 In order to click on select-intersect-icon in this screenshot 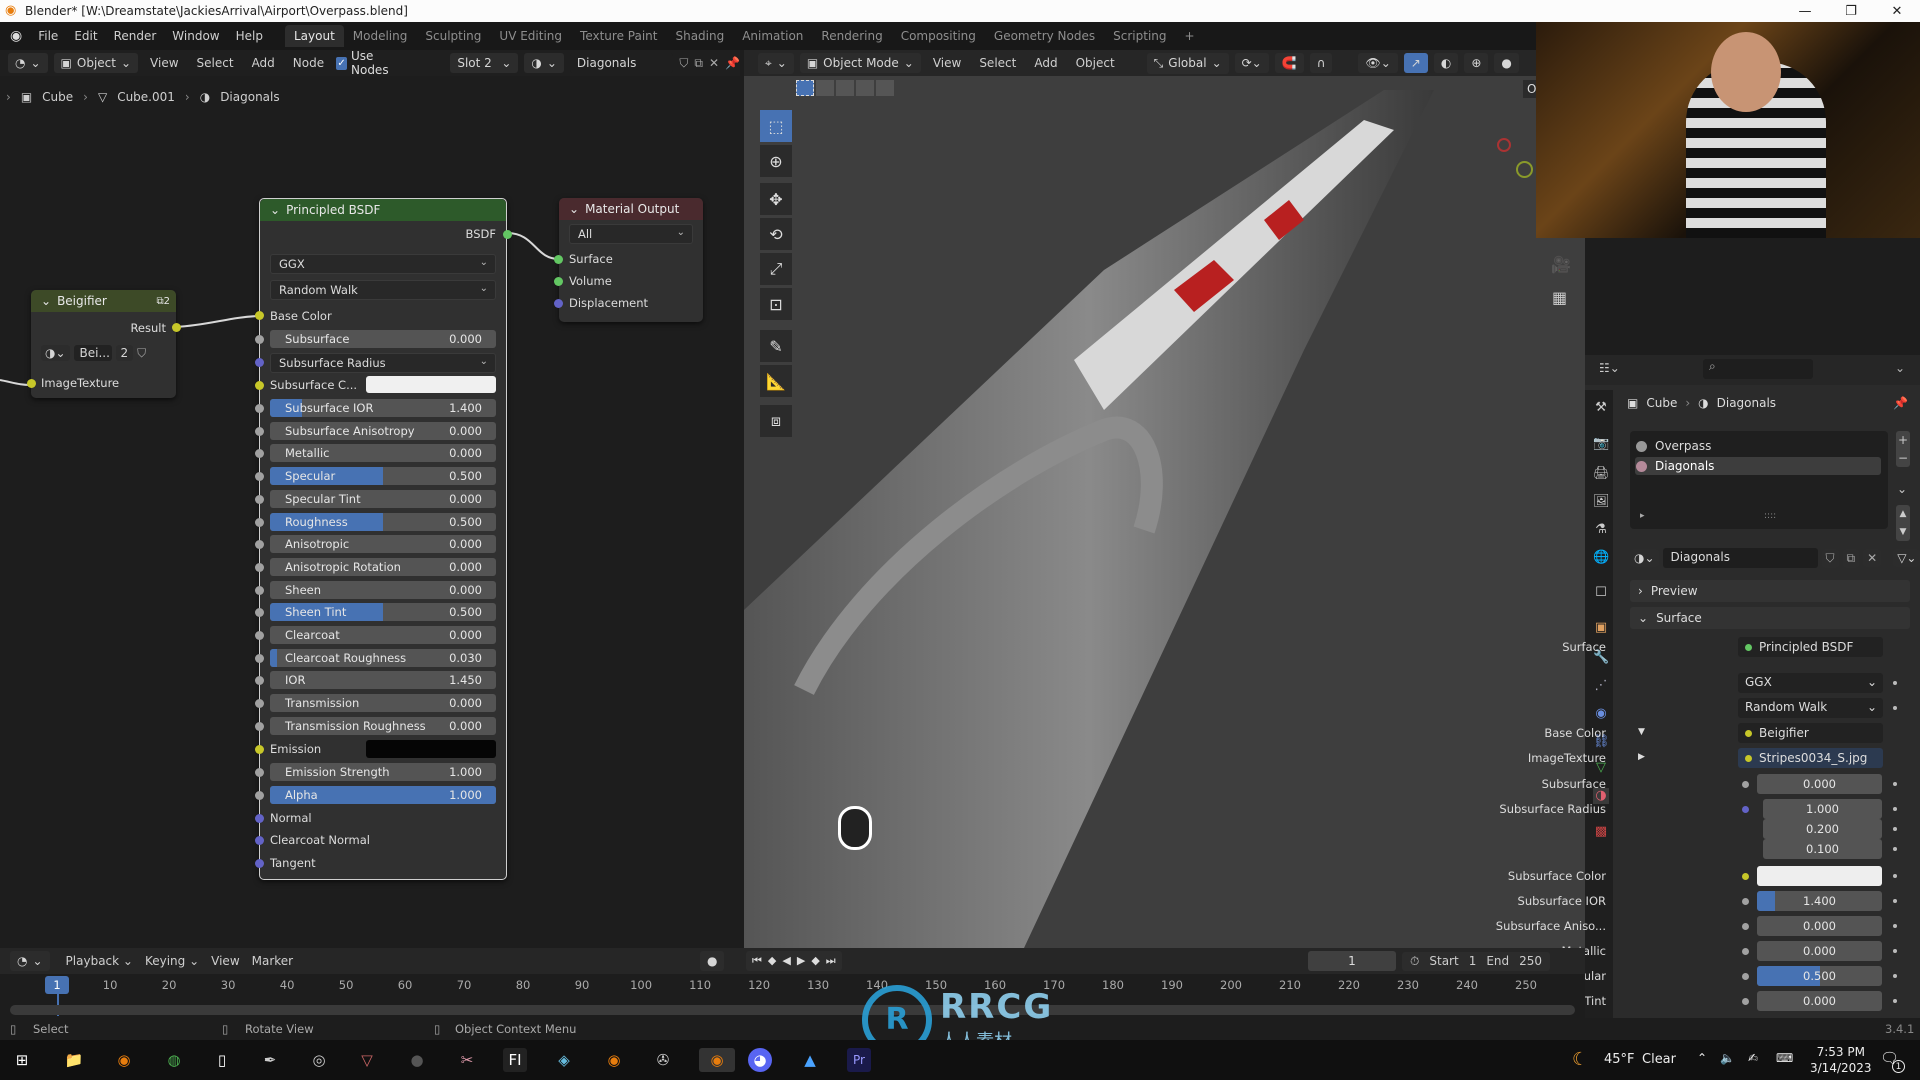, I will do `click(885, 88)`.